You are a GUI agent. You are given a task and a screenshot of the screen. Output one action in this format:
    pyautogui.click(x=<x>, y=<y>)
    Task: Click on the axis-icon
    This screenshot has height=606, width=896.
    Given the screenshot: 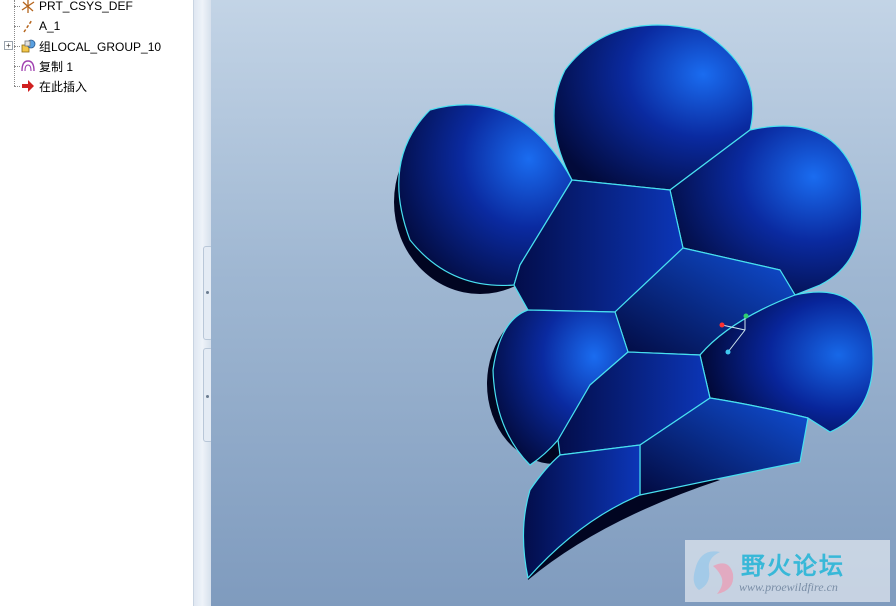 What is the action you would take?
    pyautogui.click(x=28, y=26)
    